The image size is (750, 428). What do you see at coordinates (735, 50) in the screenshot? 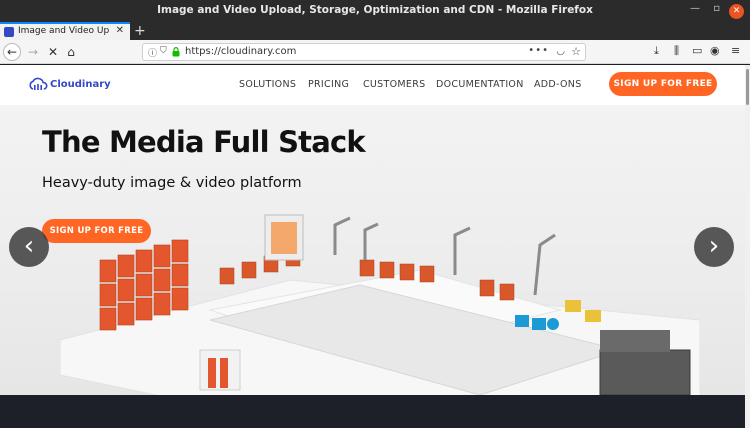
I see `hamburger-menu-icon: ≡` at bounding box center [735, 50].